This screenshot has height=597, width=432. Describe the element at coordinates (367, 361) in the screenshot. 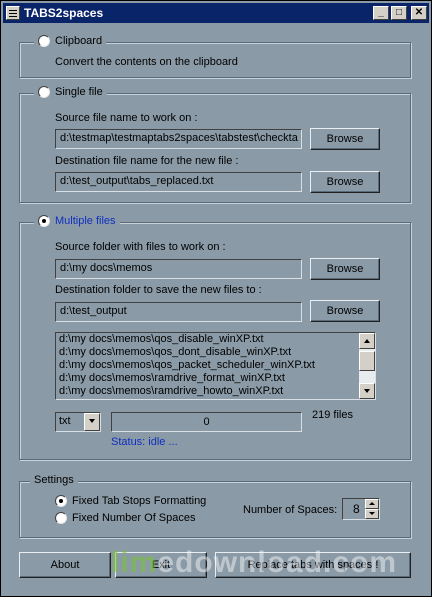

I see `scroll-thumb` at that location.